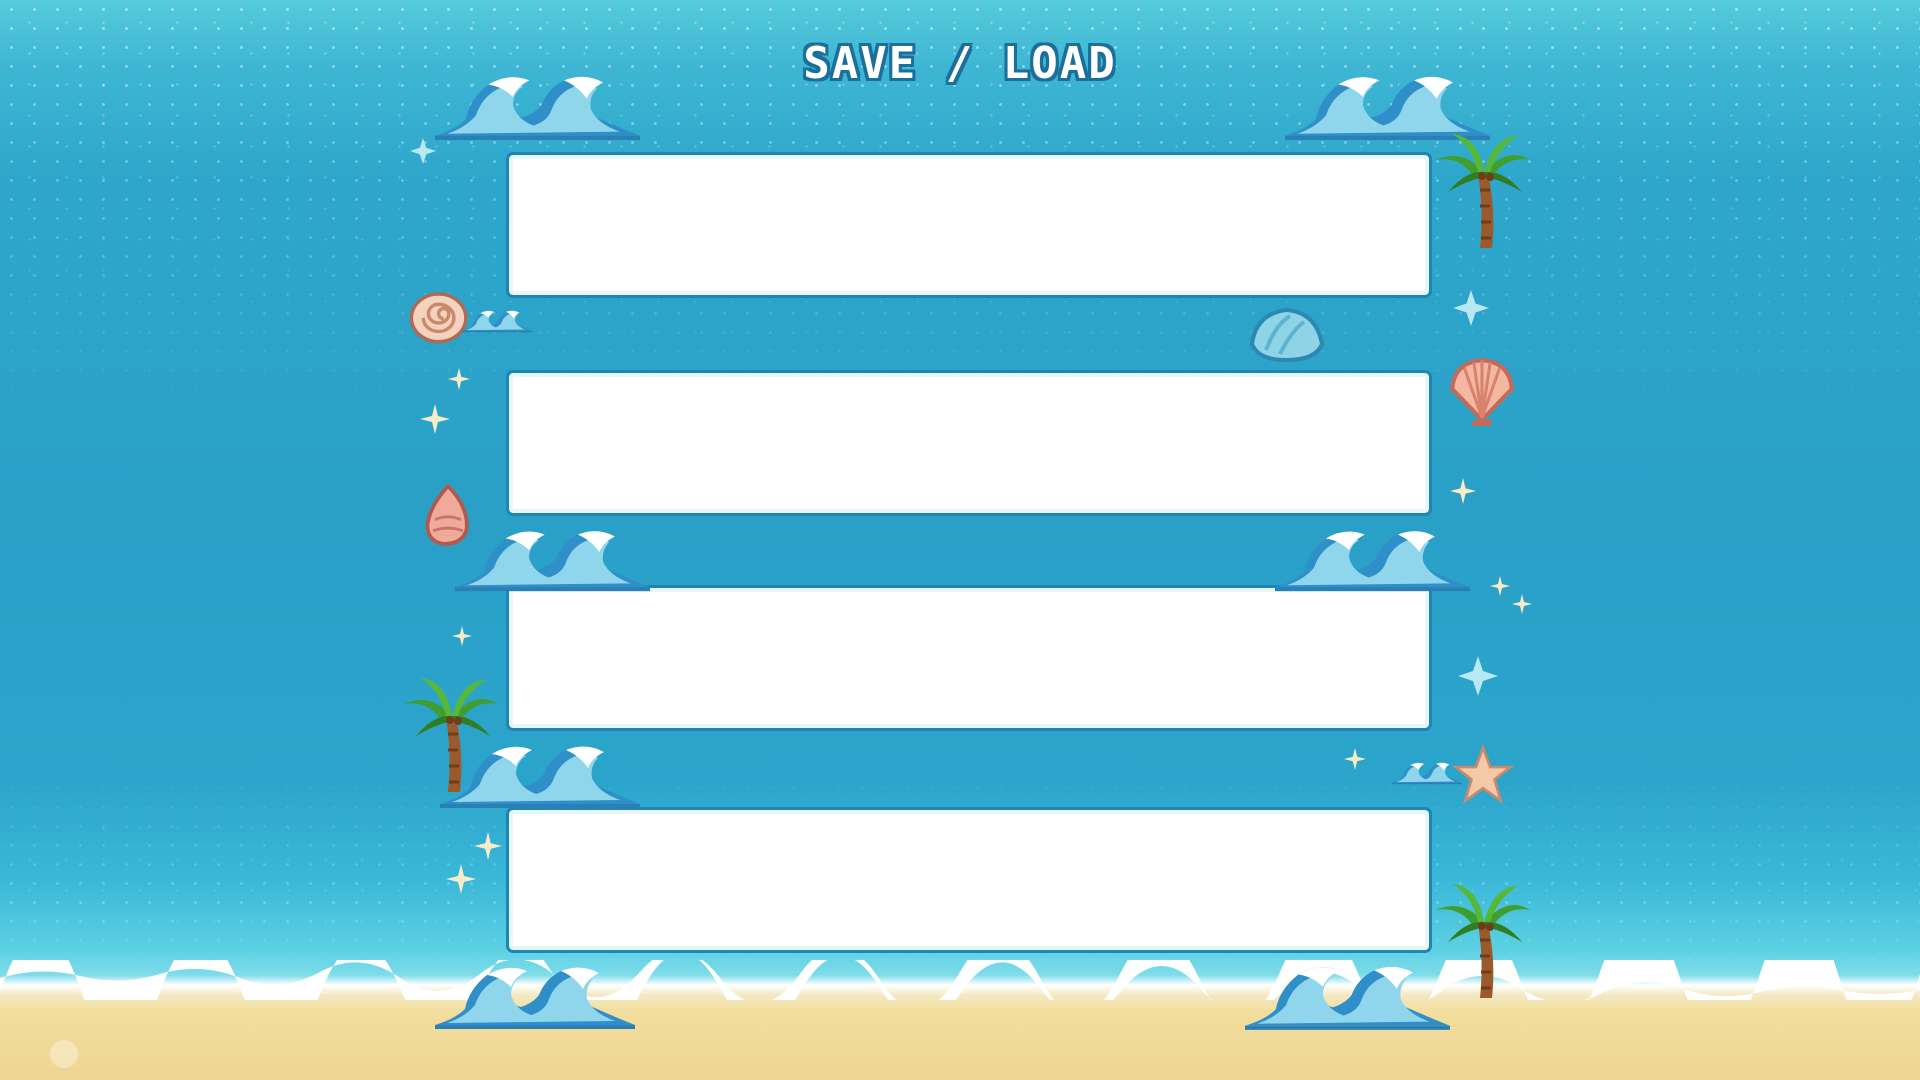 The height and width of the screenshot is (1080, 1920). What do you see at coordinates (960, 980) in the screenshot?
I see `shoreline-foam` at bounding box center [960, 980].